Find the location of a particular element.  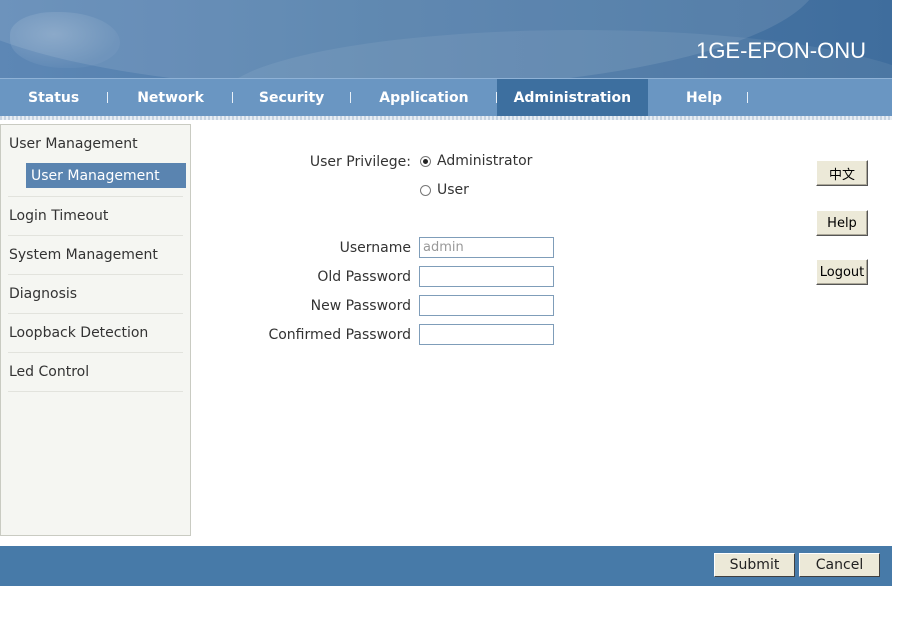

nav-tab-help: Help is located at coordinates (698, 97).